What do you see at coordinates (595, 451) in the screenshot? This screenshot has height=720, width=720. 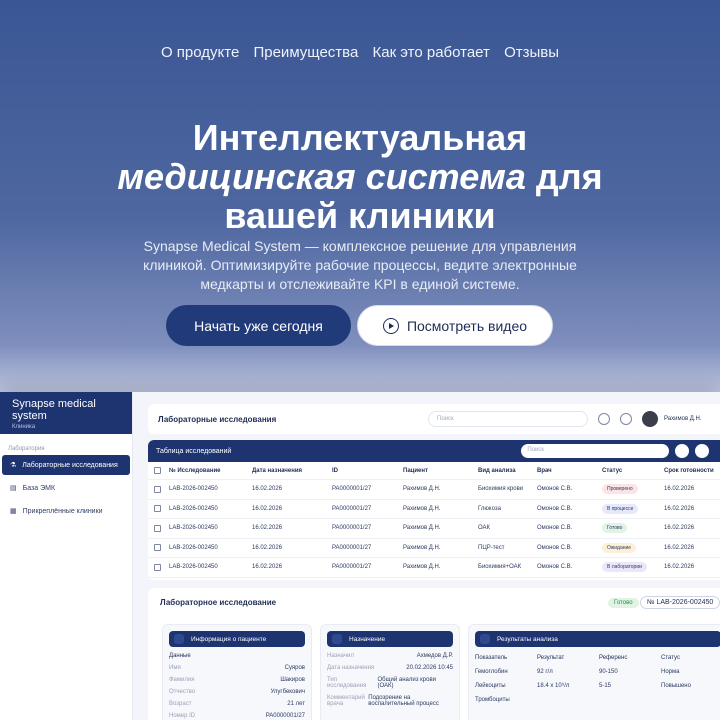 I see `table-search-input: Поиск` at bounding box center [595, 451].